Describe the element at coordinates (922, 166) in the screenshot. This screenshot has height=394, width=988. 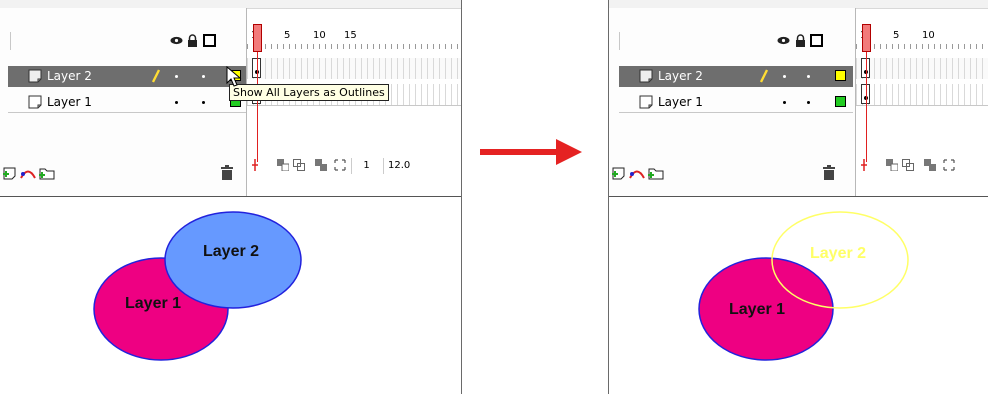
I see `frame-toolbar` at that location.